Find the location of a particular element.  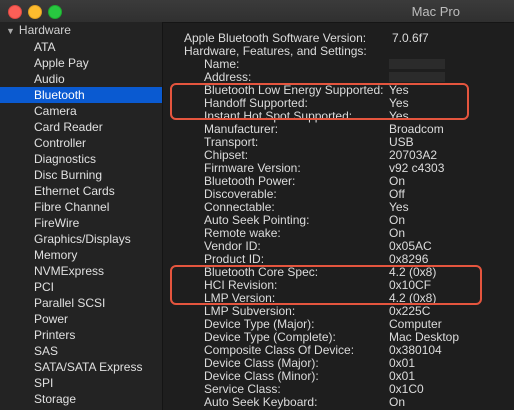

highlight-box-spec is located at coordinates (326, 285).